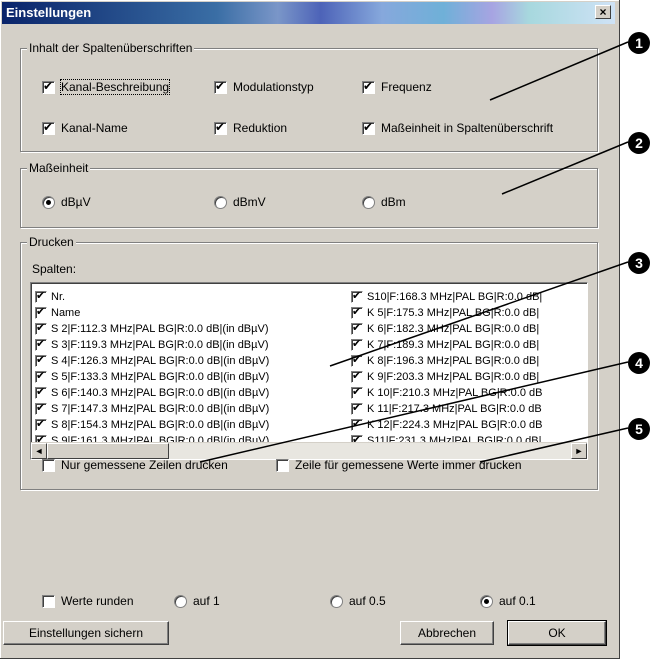  I want to click on list-item-label: K 6|F:182.3 MHz|PAL BG|R:0.0 dB|, so click(453, 329).